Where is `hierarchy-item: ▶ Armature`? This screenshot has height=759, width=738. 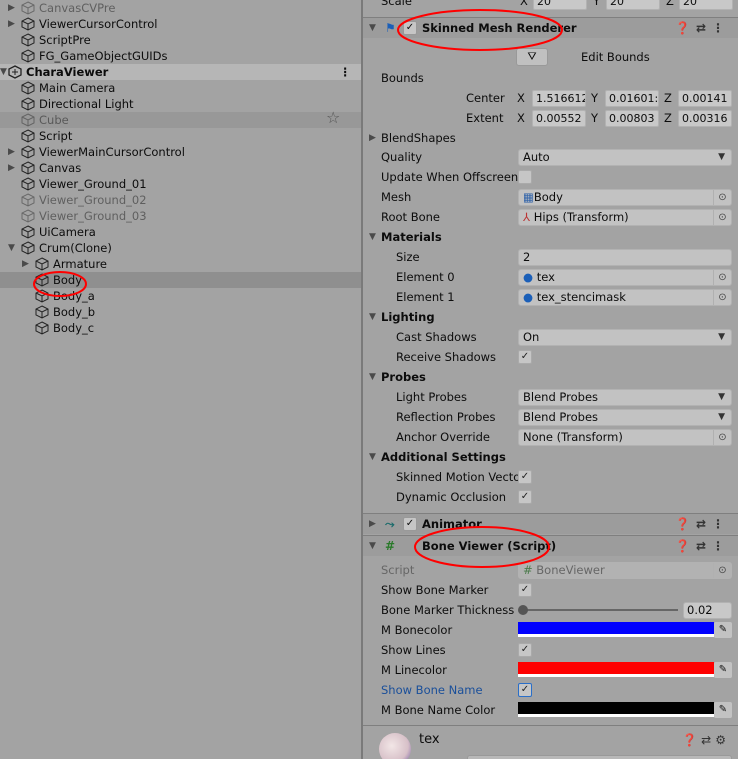 hierarchy-item: ▶ Armature is located at coordinates (180, 264).